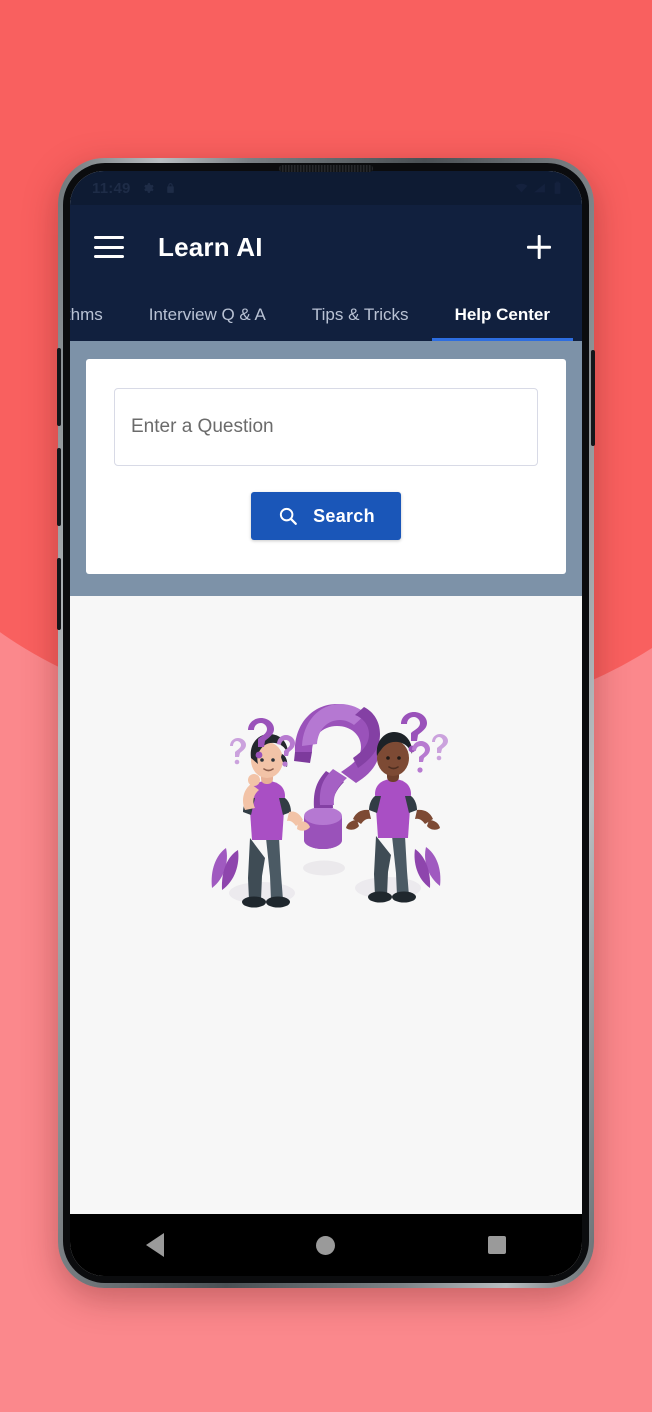 Image resolution: width=652 pixels, height=1412 pixels. Describe the element at coordinates (288, 516) in the screenshot. I see `search-magnifier-icon` at that location.